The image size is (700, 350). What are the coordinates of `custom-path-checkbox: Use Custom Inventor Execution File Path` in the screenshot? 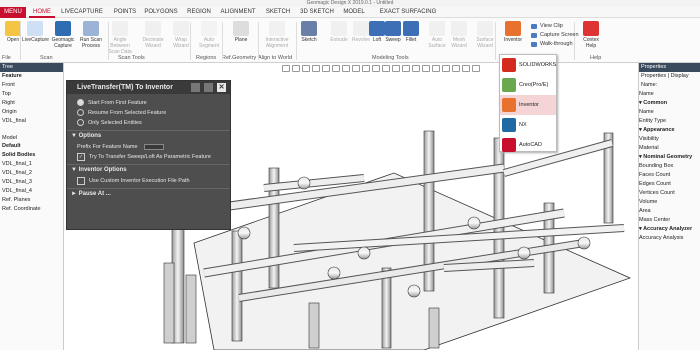 It's located at (148, 181).